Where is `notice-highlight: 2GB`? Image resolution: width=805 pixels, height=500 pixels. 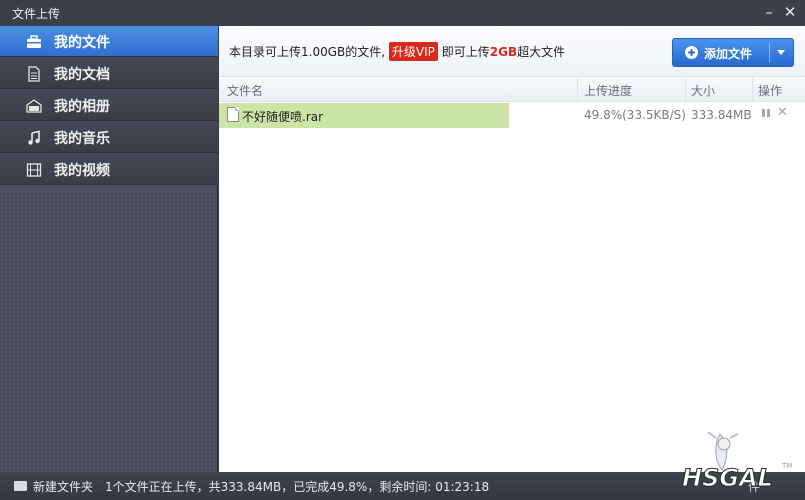
notice-highlight: 2GB is located at coordinates (503, 52).